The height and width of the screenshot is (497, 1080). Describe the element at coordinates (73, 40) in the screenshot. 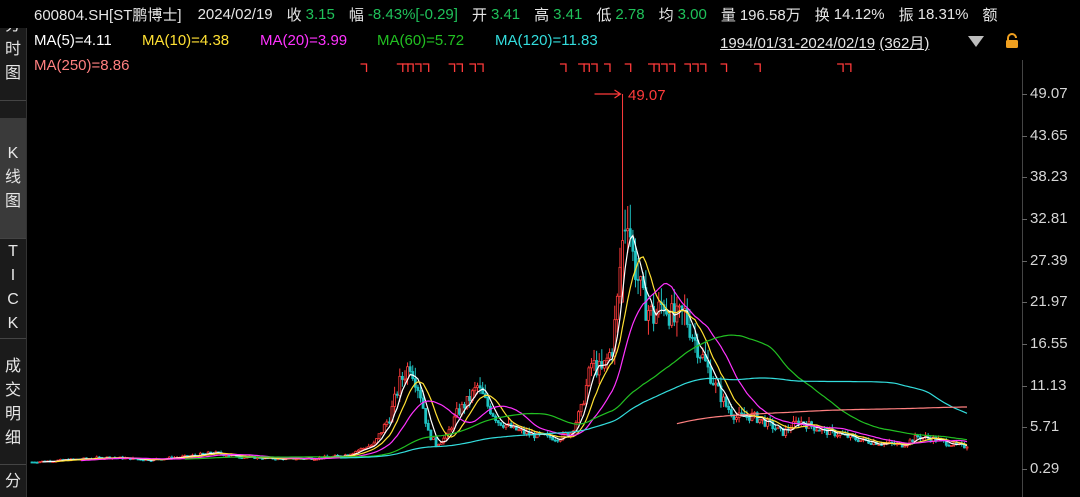

I see `ma5-label: MA(5)=4.11` at that location.